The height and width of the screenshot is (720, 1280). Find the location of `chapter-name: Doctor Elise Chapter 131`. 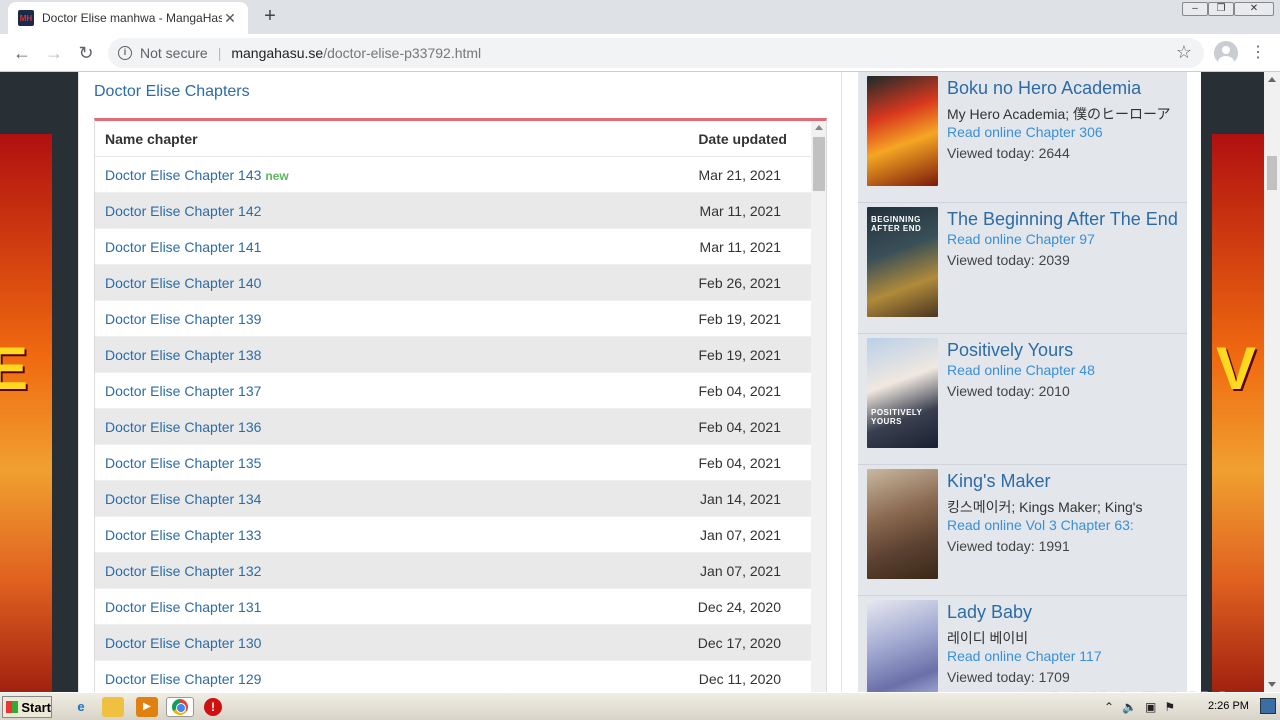

chapter-name: Doctor Elise Chapter 131 is located at coordinates (183, 607).